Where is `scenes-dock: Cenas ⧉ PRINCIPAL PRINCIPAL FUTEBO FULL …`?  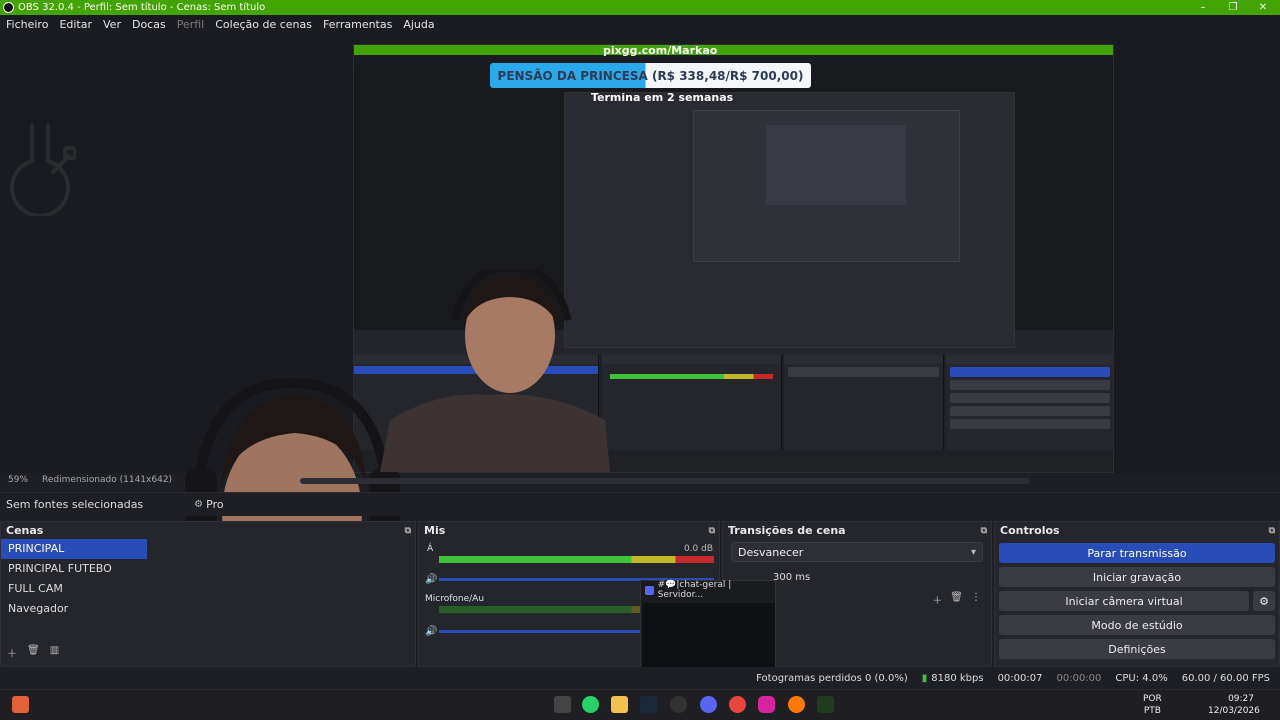
scenes-dock: Cenas ⧉ PRINCIPAL PRINCIPAL FUTEBO FULL … is located at coordinates (208, 594).